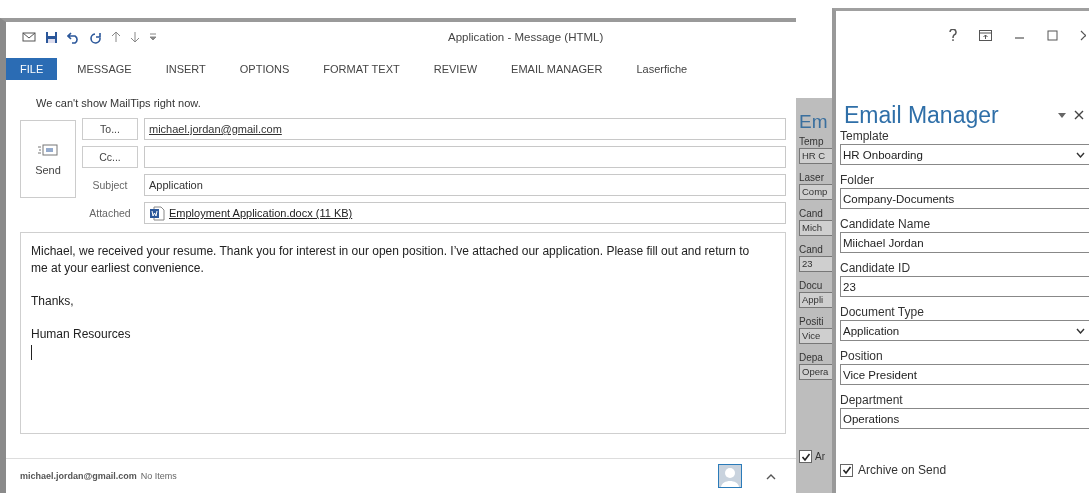 The width and height of the screenshot is (1089, 493). I want to click on pane-title: Em, so click(814, 122).